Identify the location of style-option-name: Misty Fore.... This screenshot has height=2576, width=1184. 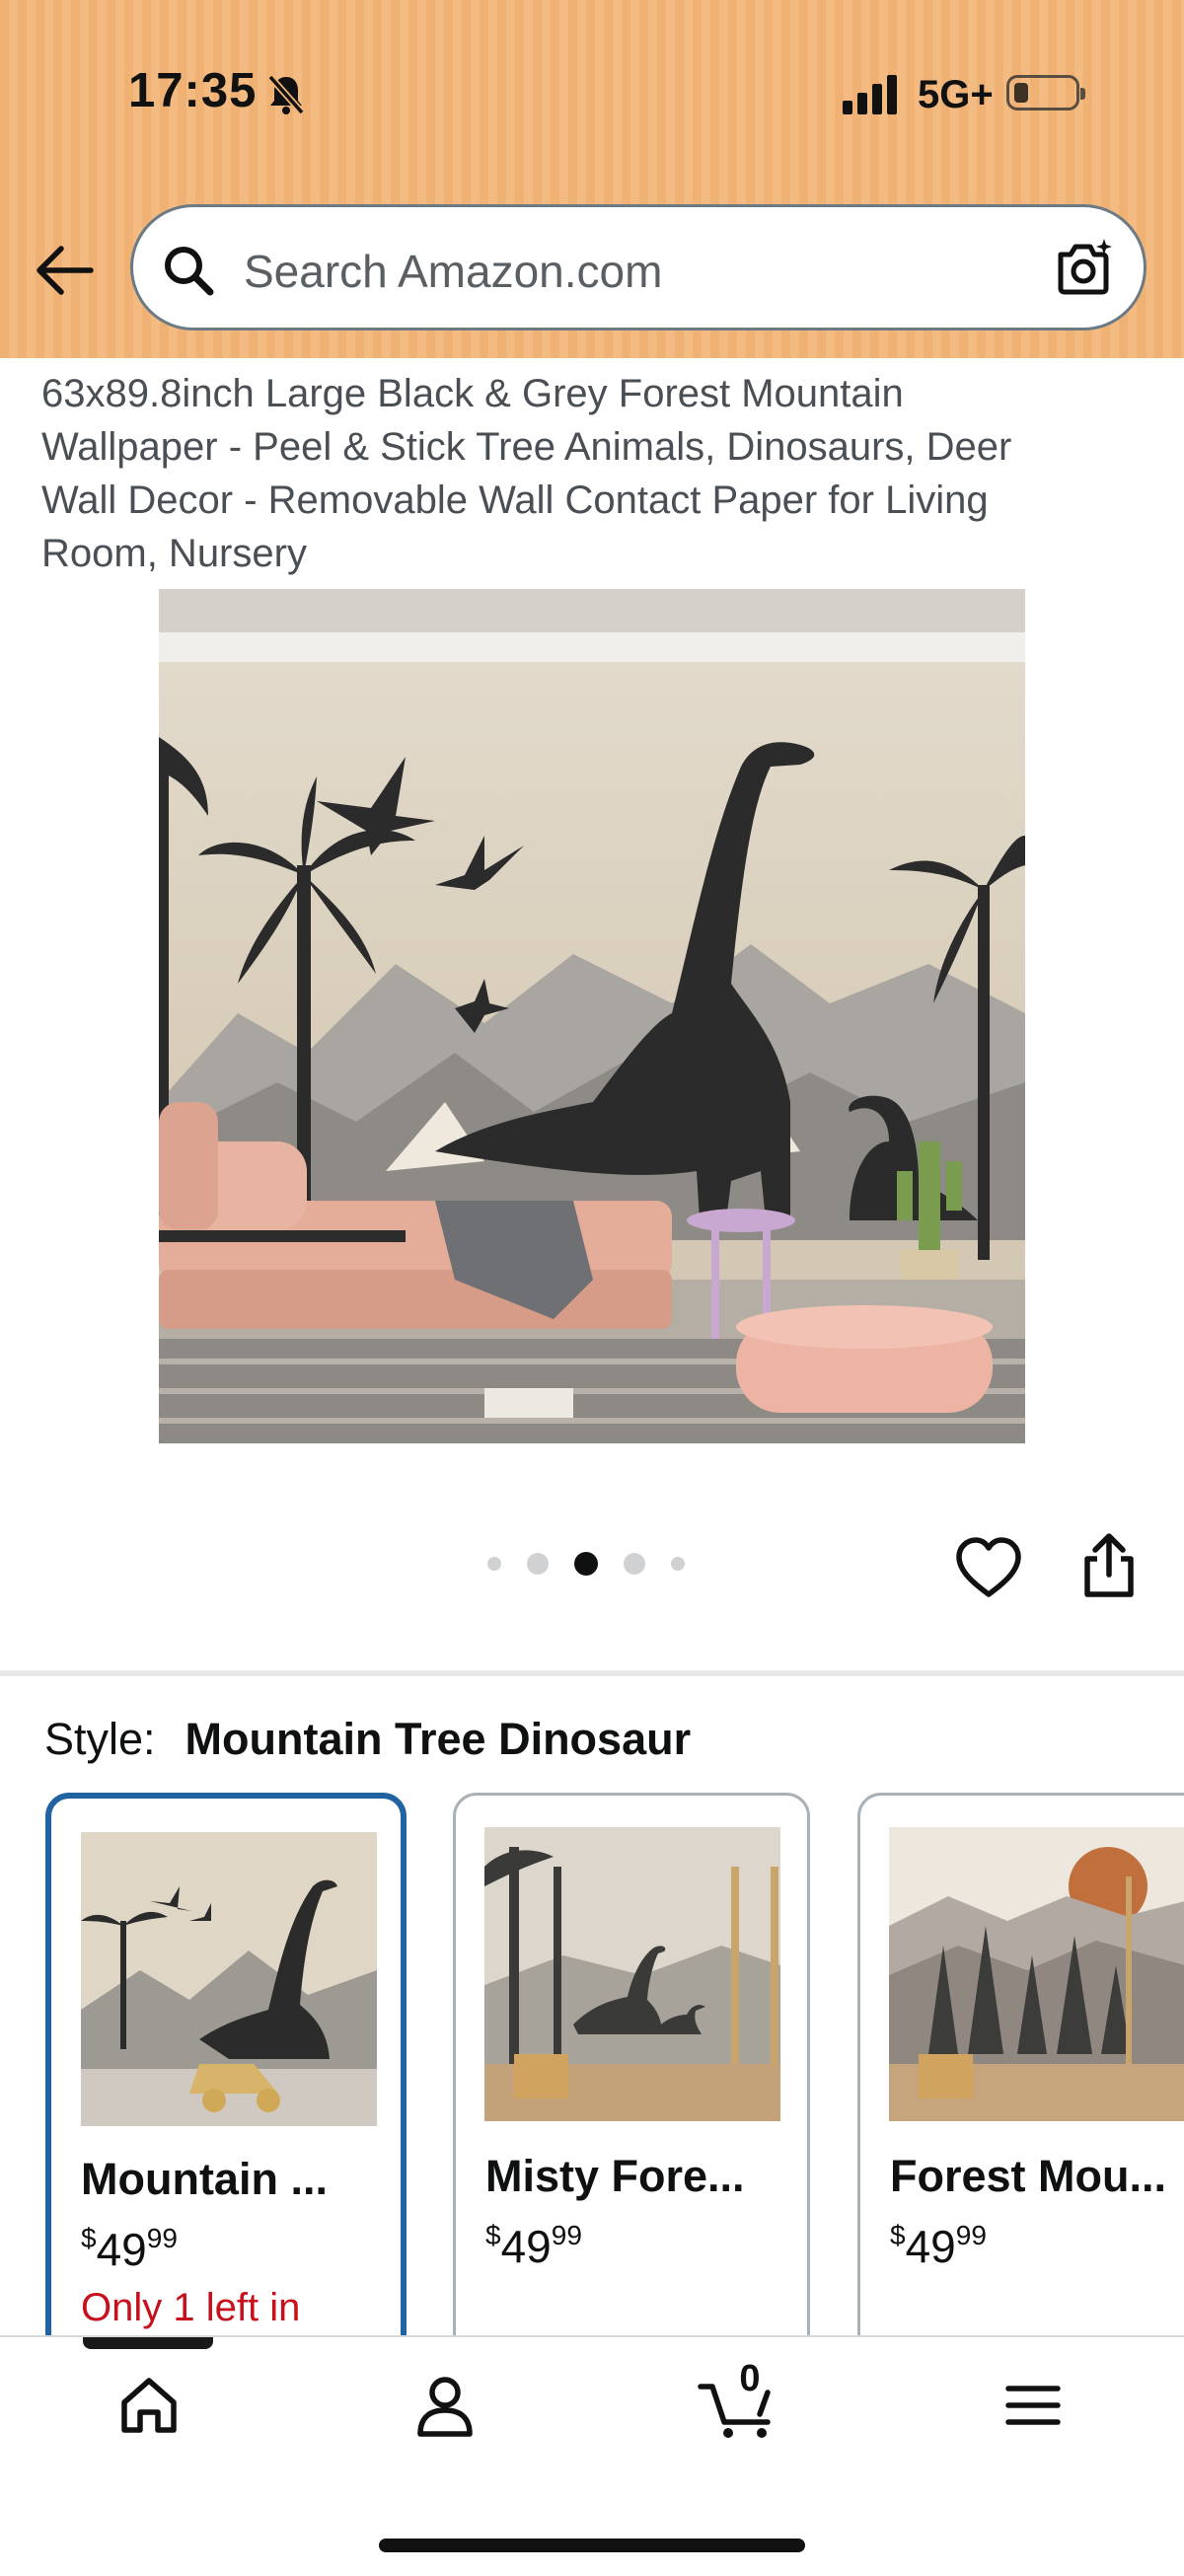
(615, 2176).